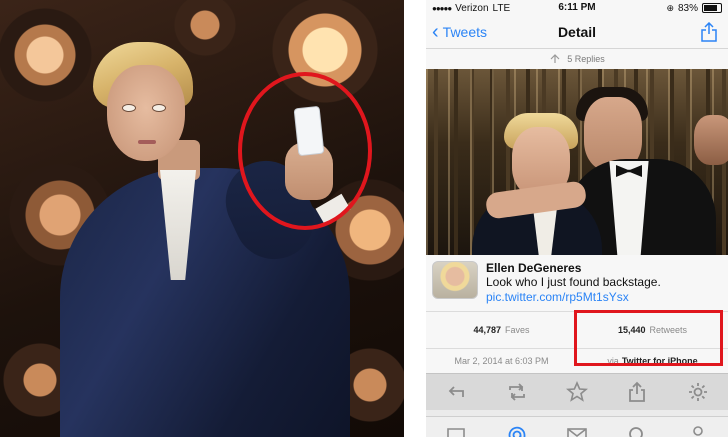 This screenshot has width=728, height=437. What do you see at coordinates (129, 108) in the screenshot?
I see `left-eye` at bounding box center [129, 108].